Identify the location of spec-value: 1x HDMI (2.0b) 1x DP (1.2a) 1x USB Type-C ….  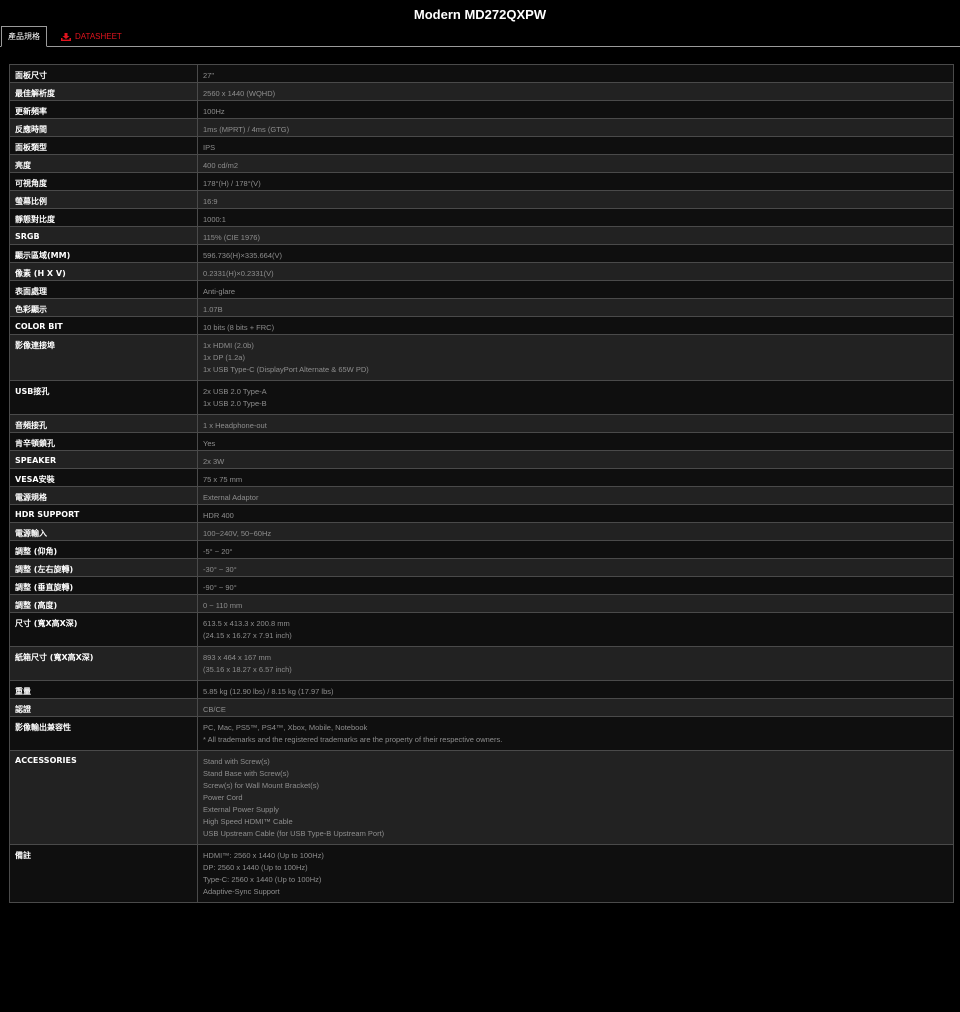
(575, 357).